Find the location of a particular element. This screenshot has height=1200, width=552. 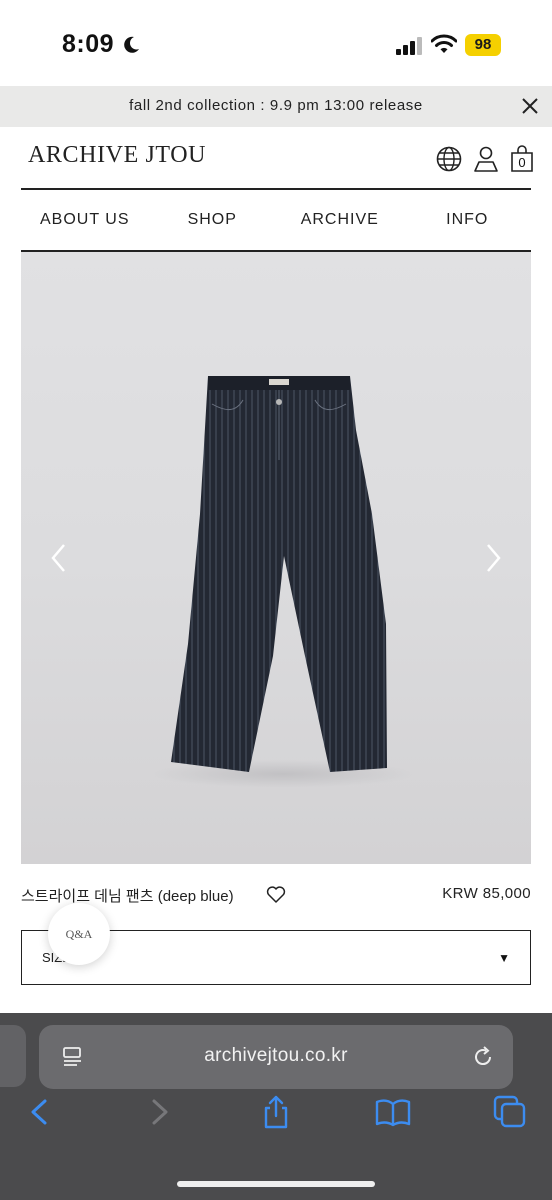

status-time: 8:09 is located at coordinates (88, 44).